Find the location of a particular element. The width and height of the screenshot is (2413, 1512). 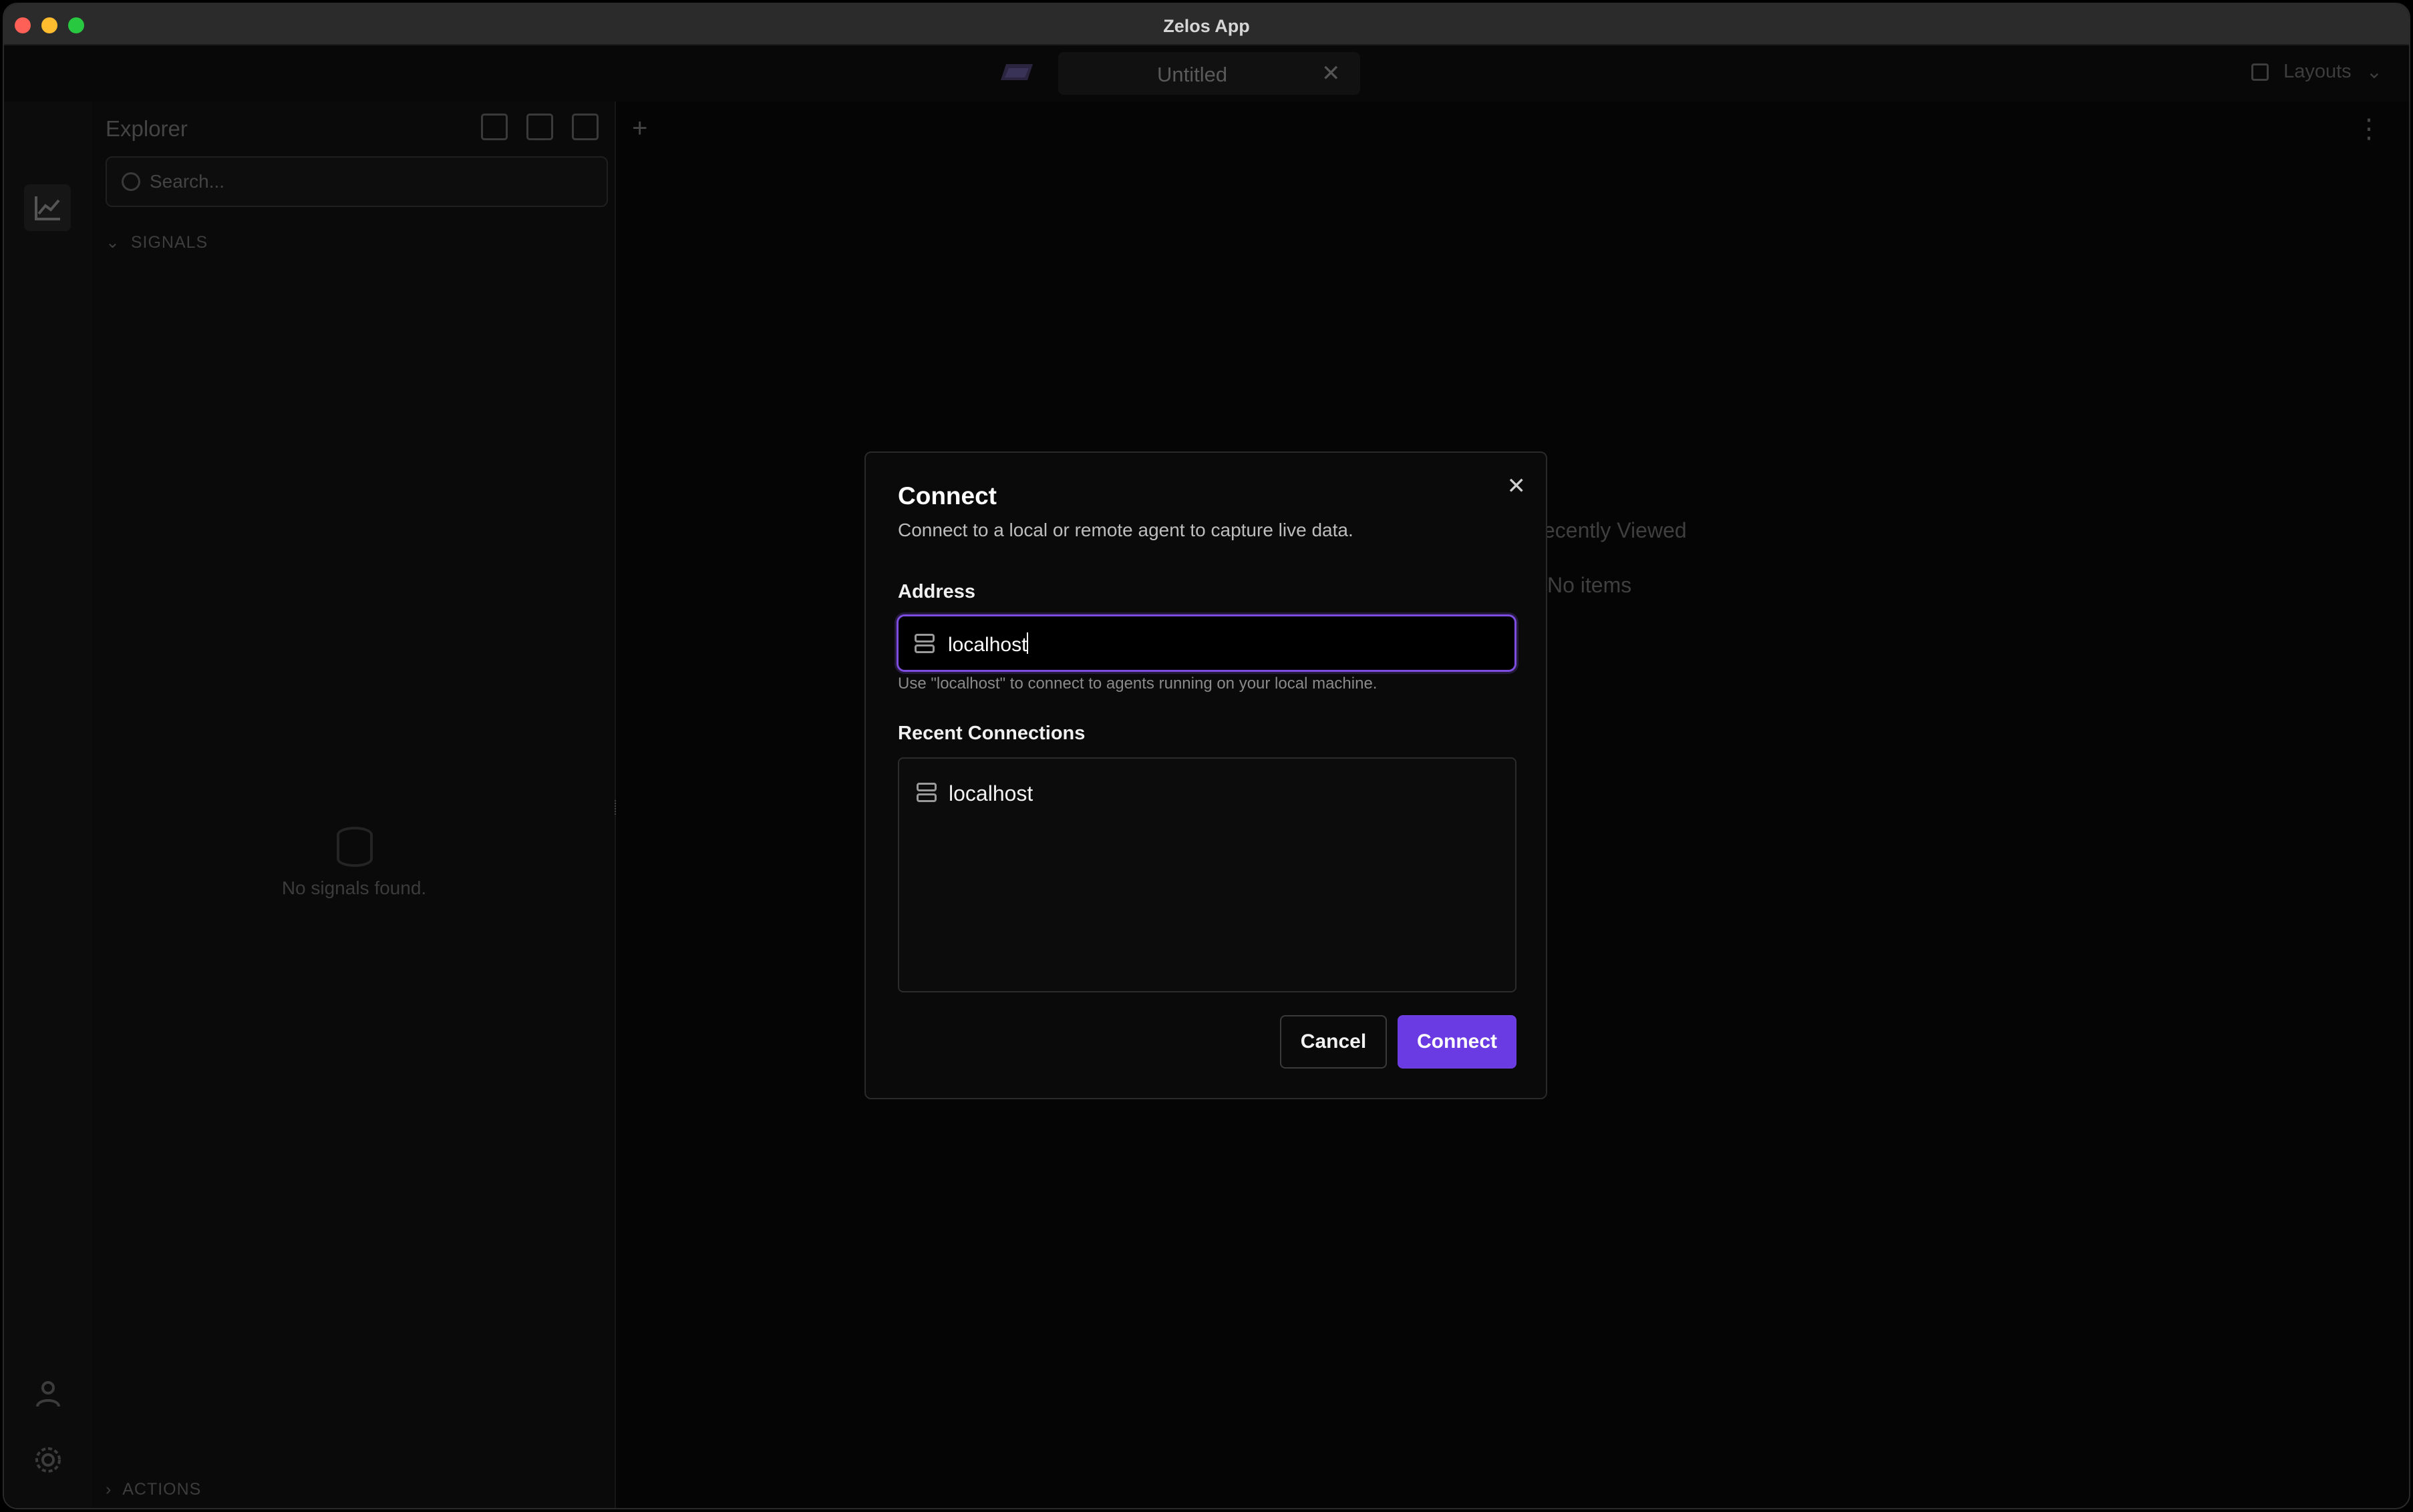

app-logo-icon is located at coordinates (1017, 72).